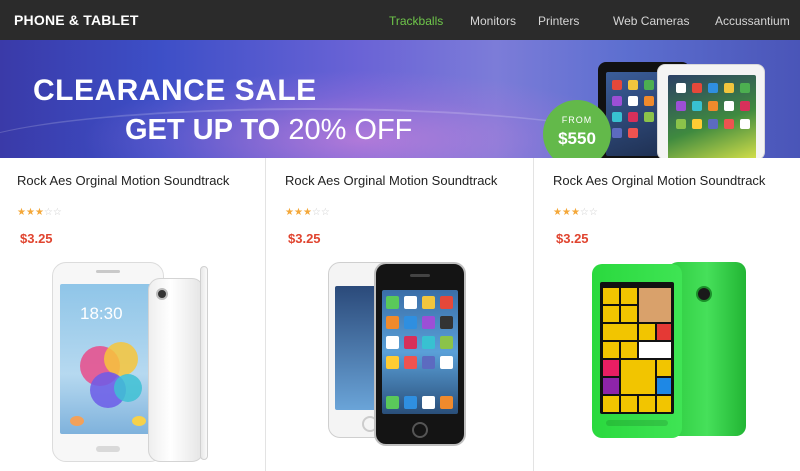  I want to click on nav-item-web-cameras: Web Cameras, so click(651, 21).